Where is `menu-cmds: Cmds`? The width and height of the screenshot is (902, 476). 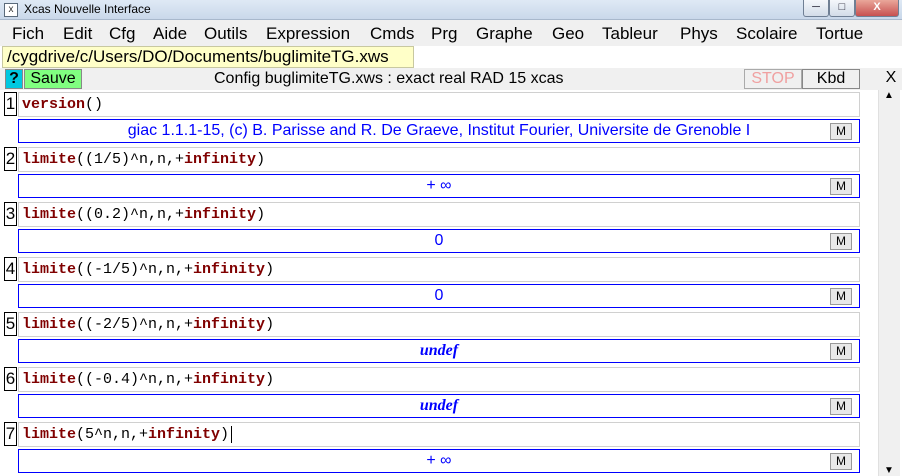 menu-cmds: Cmds is located at coordinates (392, 34).